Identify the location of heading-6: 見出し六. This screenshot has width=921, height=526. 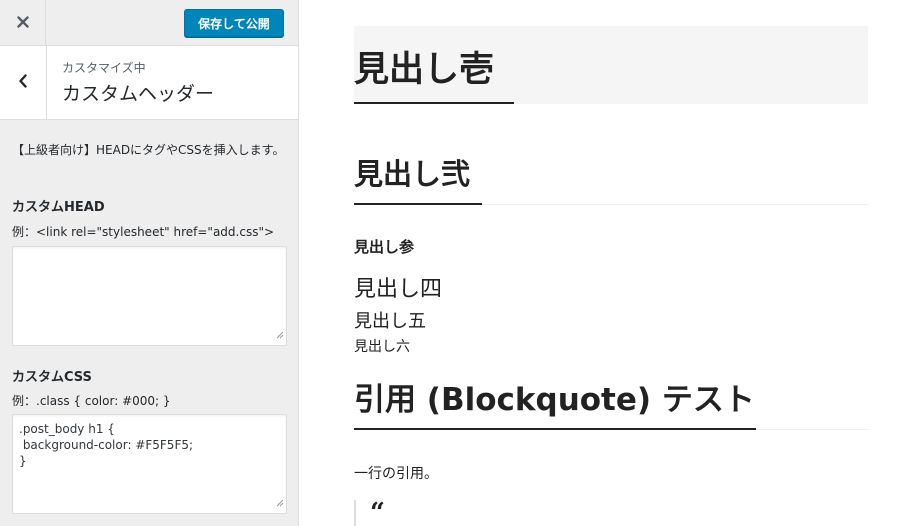
(382, 347).